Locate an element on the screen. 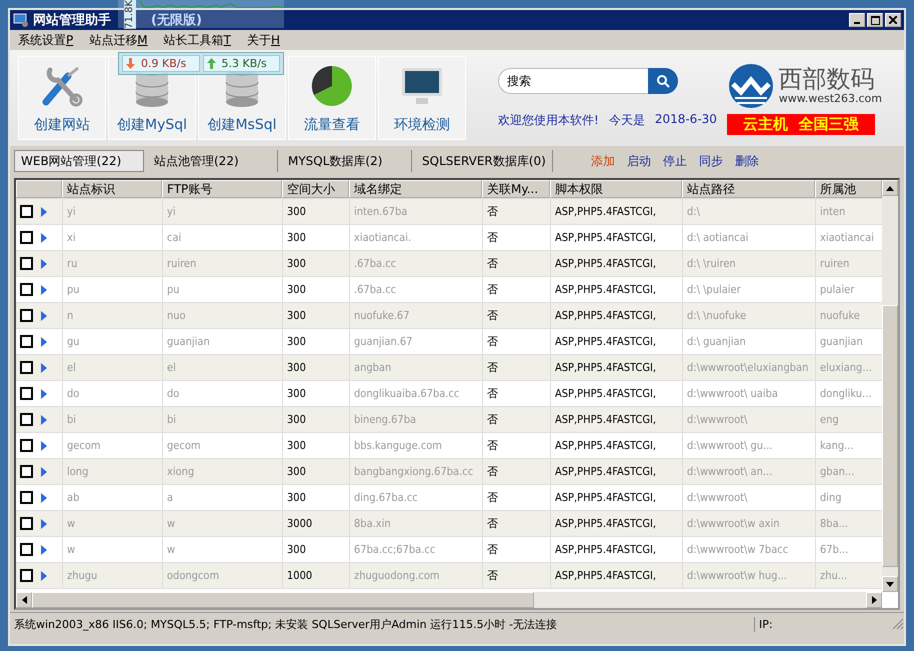 The image size is (914, 651). table-cell: ruiren is located at coordinates (222, 263).